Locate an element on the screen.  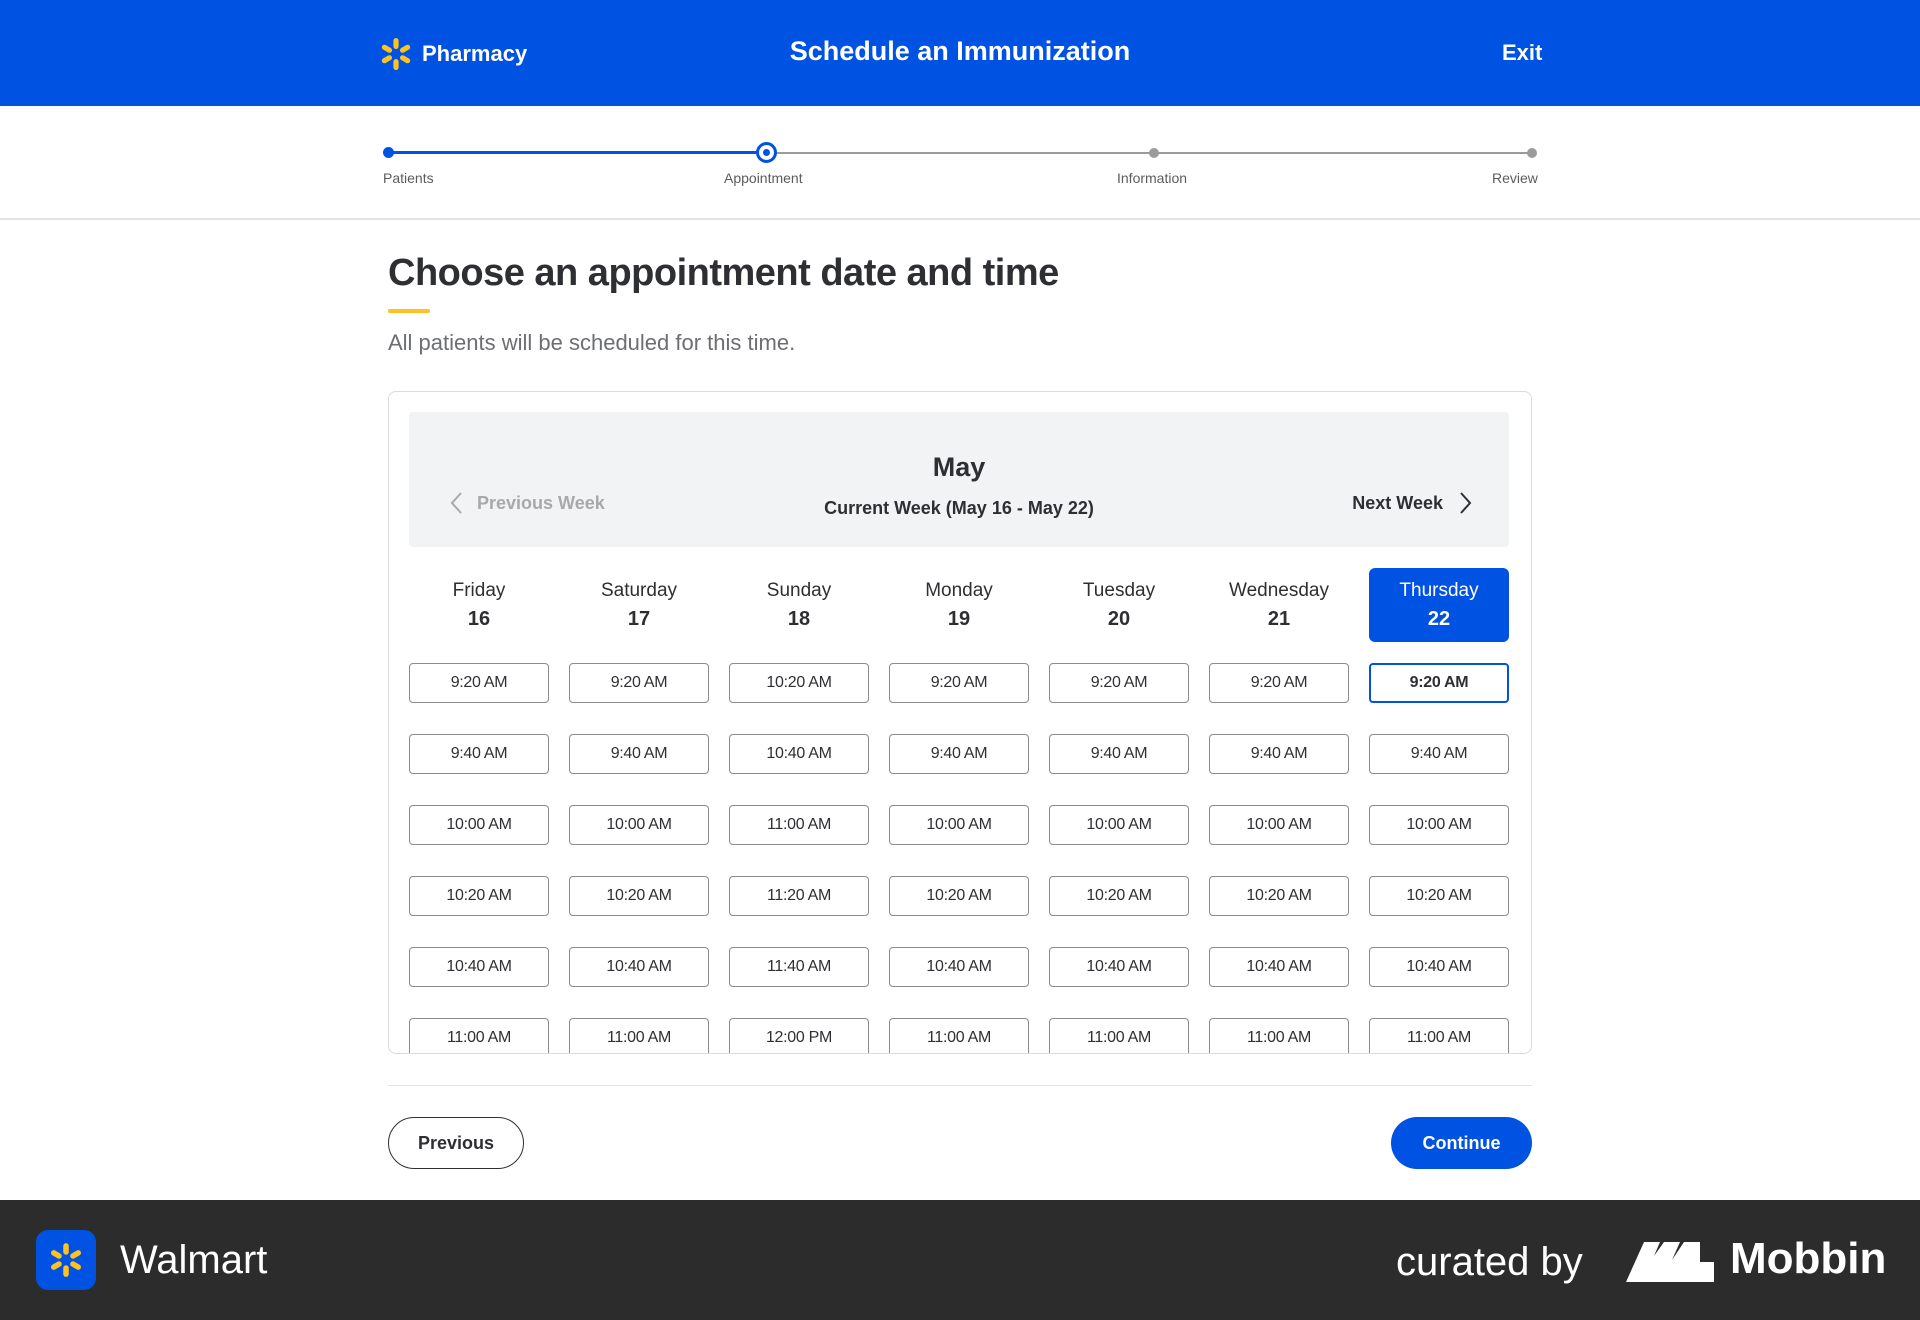
day-monday: Monday 19 is located at coordinates (959, 605).